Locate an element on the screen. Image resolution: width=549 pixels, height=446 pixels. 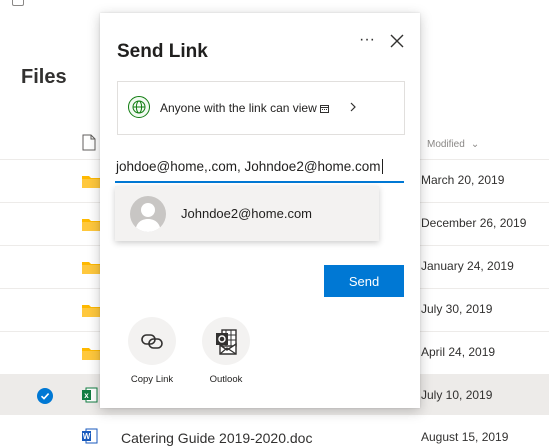
modified-date: January 24, 2019 is located at coordinates (467, 266).